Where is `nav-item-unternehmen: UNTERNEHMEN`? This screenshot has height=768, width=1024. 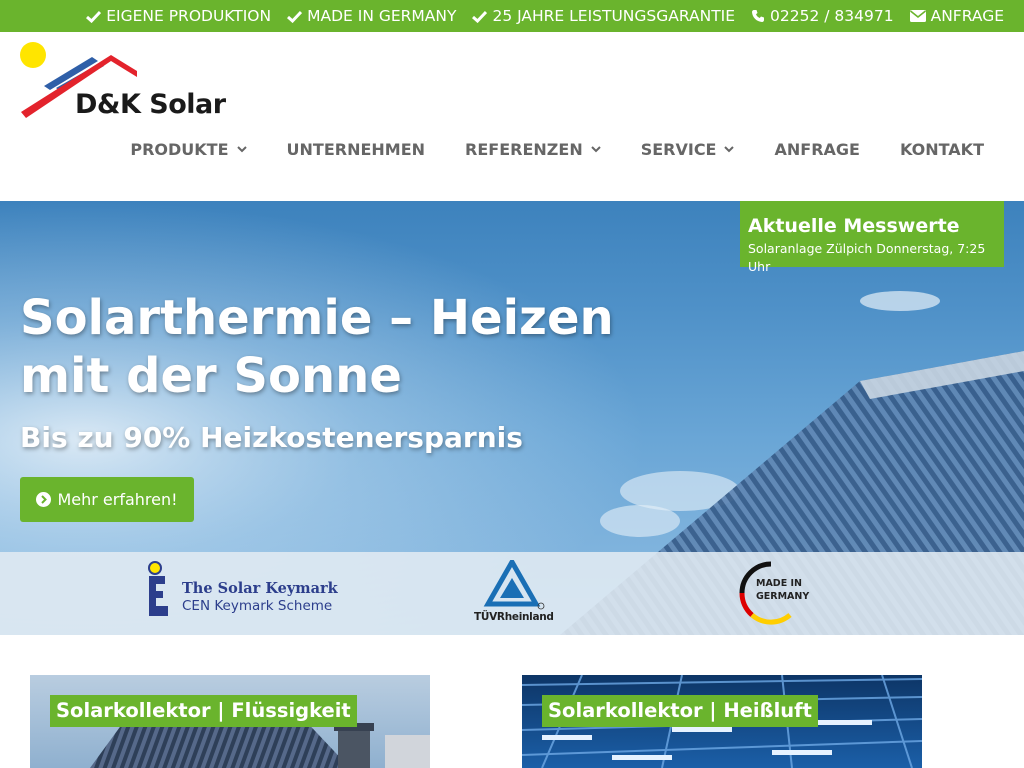 nav-item-unternehmen: UNTERNEHMEN is located at coordinates (356, 149).